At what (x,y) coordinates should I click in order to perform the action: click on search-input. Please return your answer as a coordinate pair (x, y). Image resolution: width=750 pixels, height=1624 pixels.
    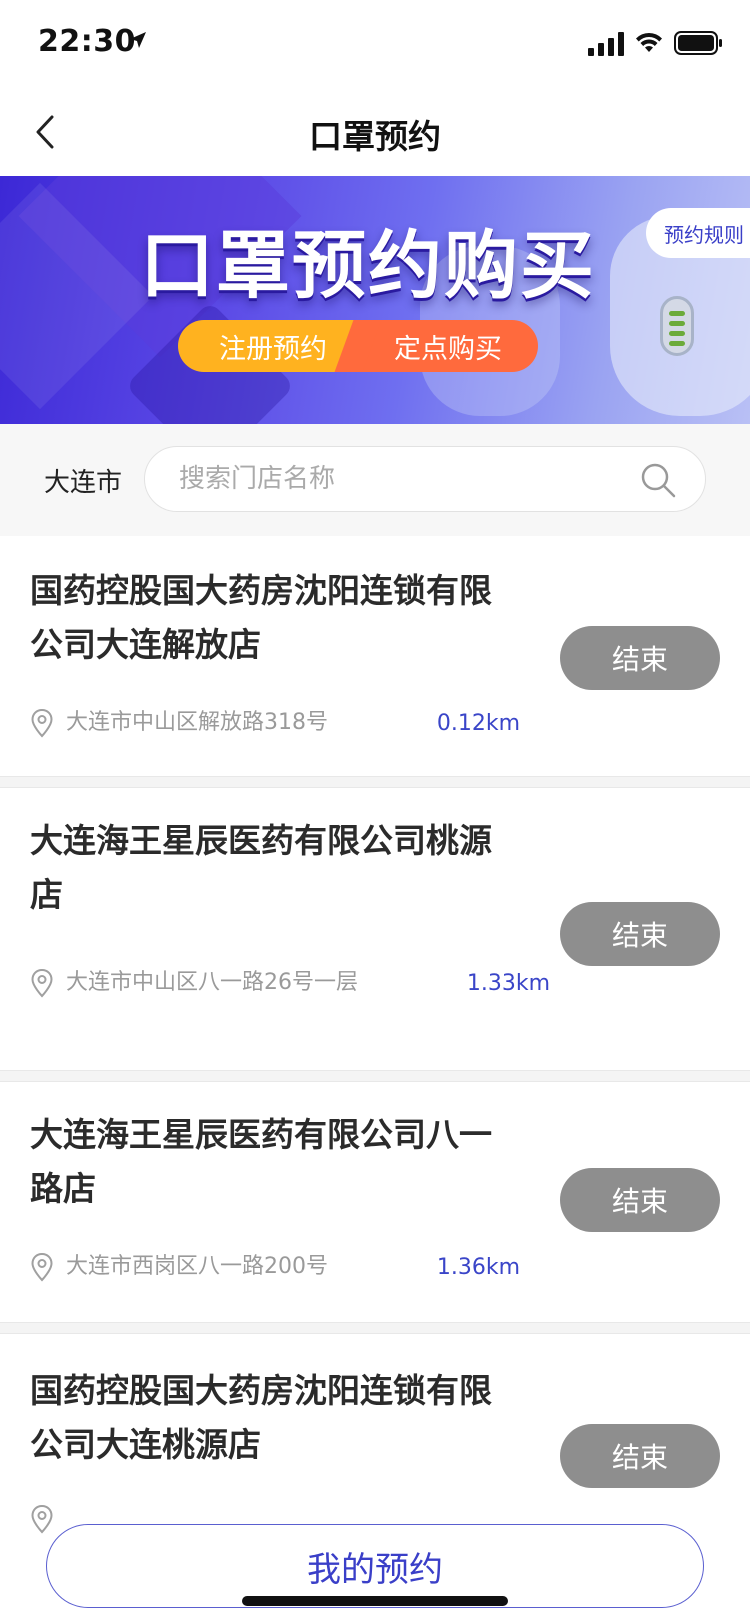
    Looking at the image, I should click on (399, 479).